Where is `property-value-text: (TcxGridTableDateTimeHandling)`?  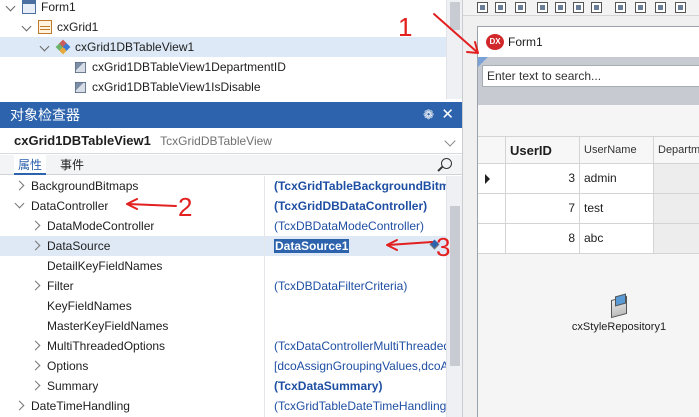
property-value-text: (TcxGridTableDateTimeHandling) is located at coordinates (360, 406).